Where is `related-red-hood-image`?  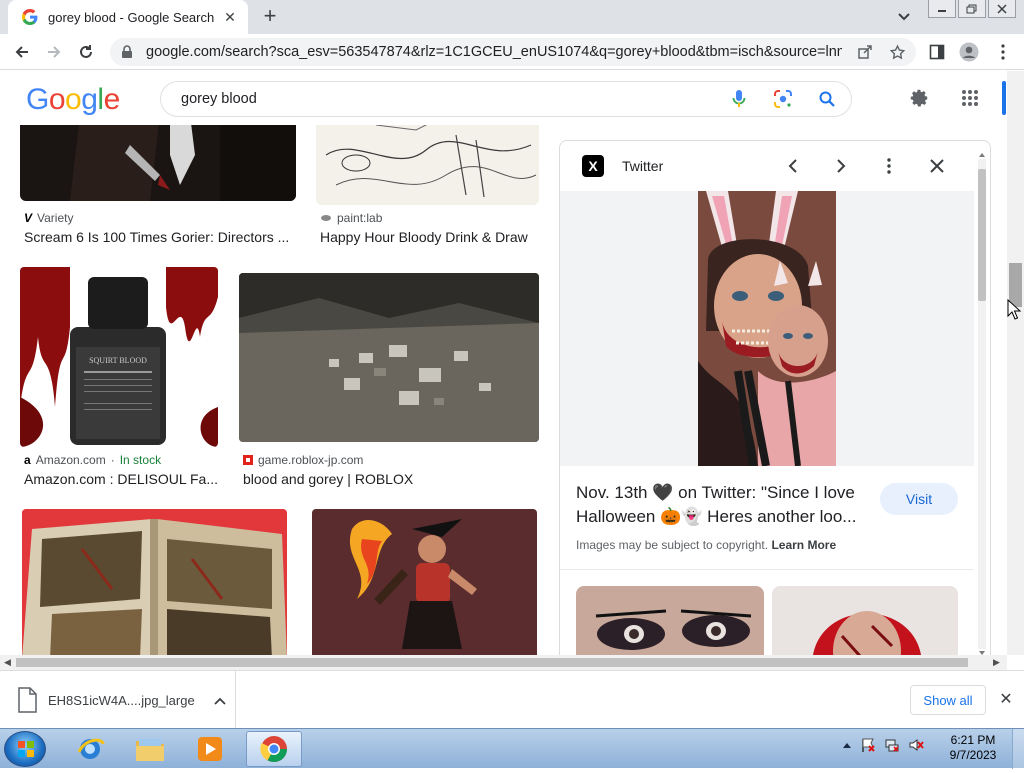 related-red-hood-image is located at coordinates (865, 620).